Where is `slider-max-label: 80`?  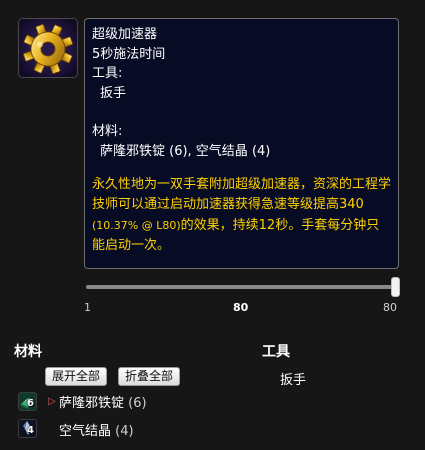 slider-max-label: 80 is located at coordinates (390, 307).